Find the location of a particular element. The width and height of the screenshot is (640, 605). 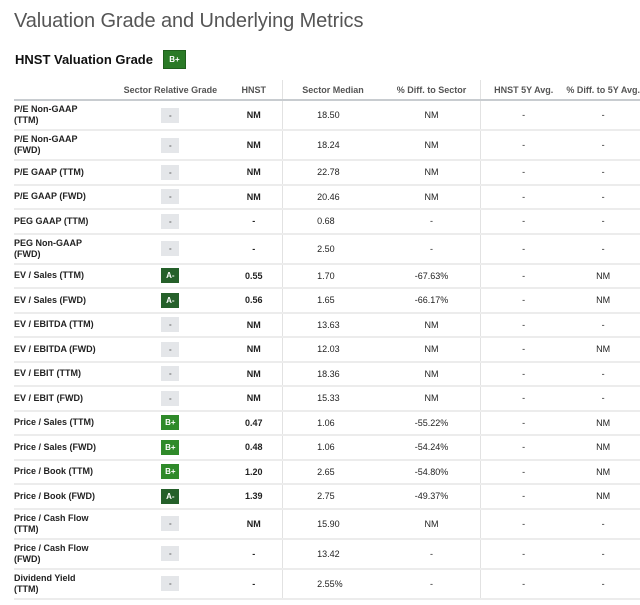

header-sector-relative-grade: Sector Relative Grade is located at coordinates (170, 90).